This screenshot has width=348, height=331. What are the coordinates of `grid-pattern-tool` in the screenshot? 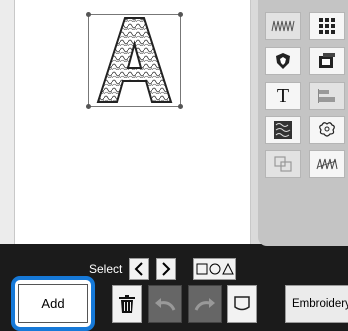 It's located at (327, 26).